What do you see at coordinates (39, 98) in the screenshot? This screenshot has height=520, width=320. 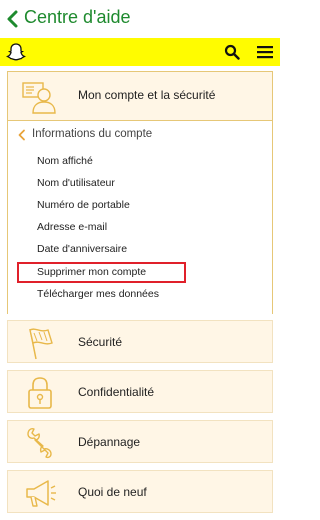 I see `account-id-icon` at bounding box center [39, 98].